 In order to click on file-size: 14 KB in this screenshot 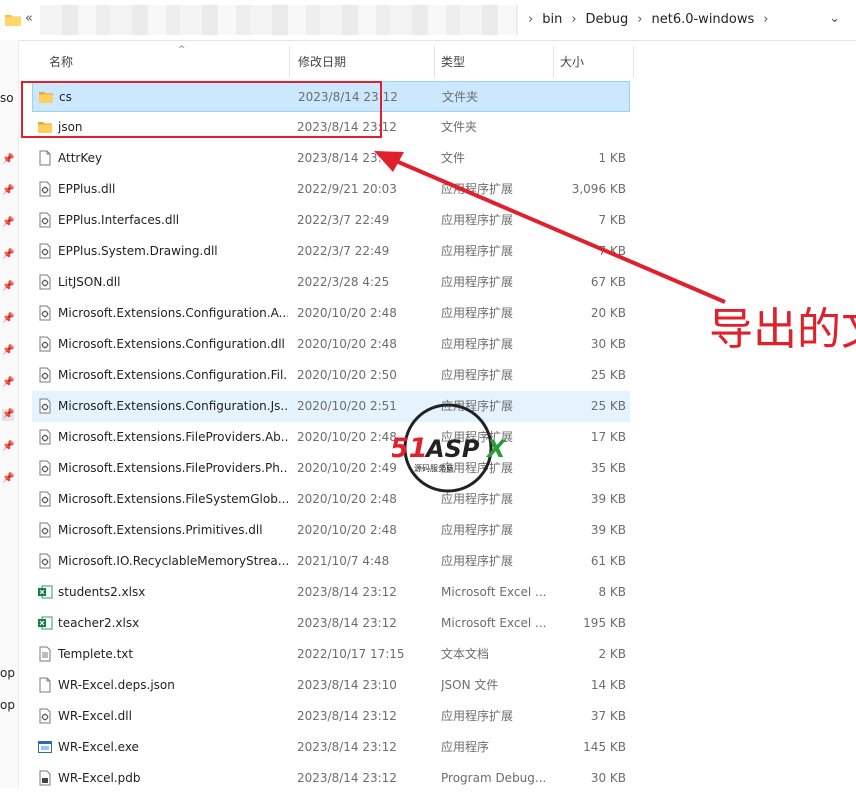, I will do `click(608, 685)`.